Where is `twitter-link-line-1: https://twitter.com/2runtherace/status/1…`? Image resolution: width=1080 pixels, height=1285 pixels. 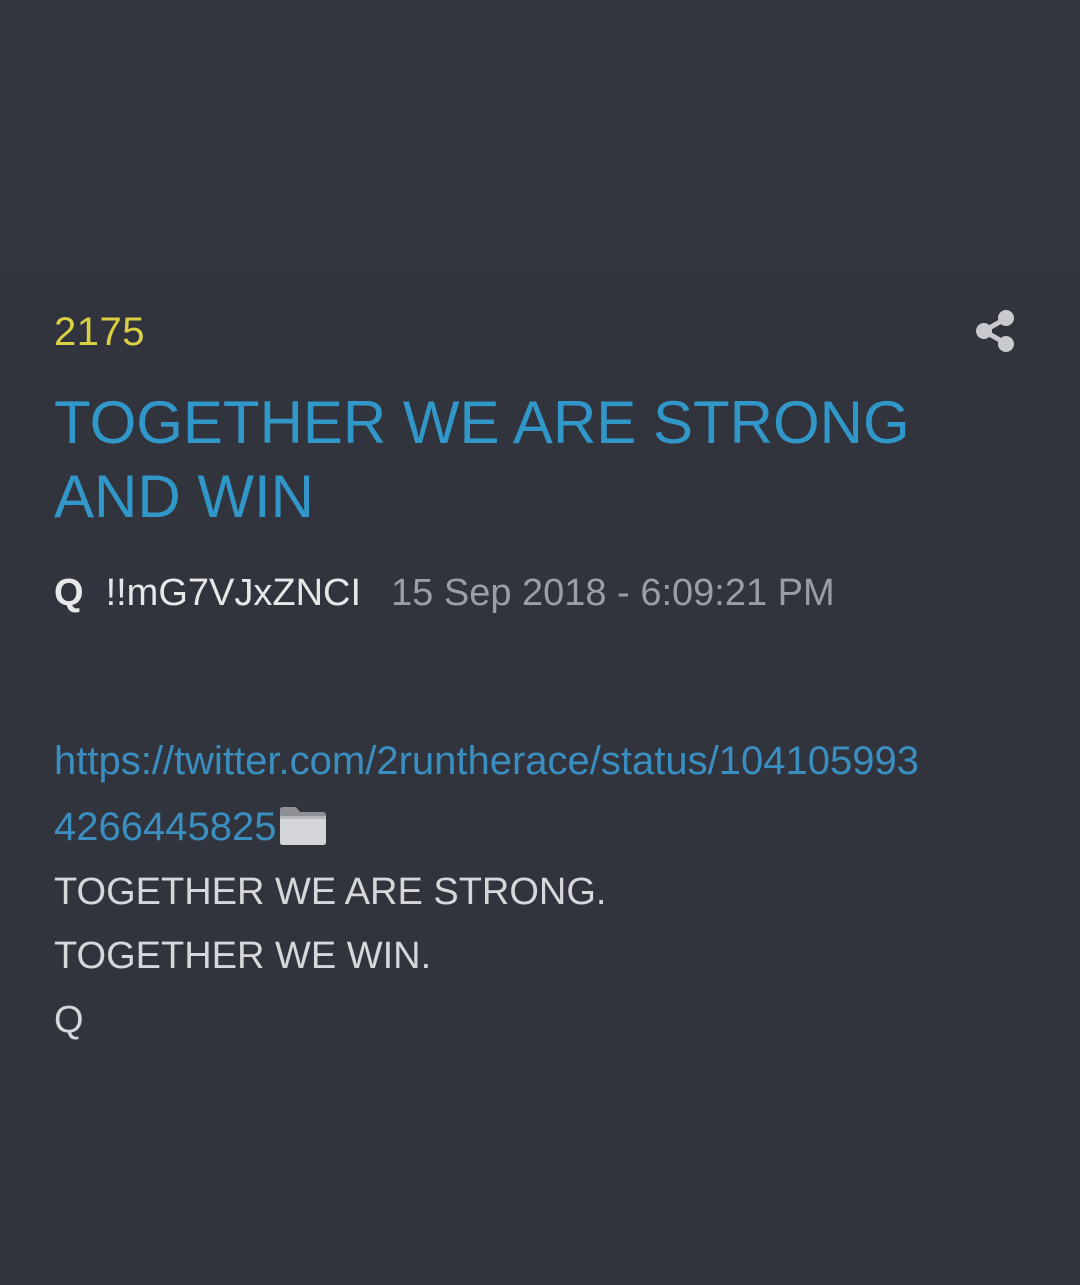
twitter-link-line-1: https://twitter.com/2runtherace/status/1… is located at coordinates (486, 761).